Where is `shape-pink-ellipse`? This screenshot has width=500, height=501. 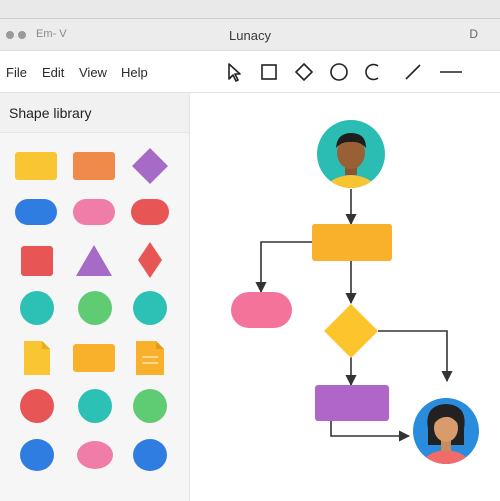
shape-pink-ellipse is located at coordinates (95, 455).